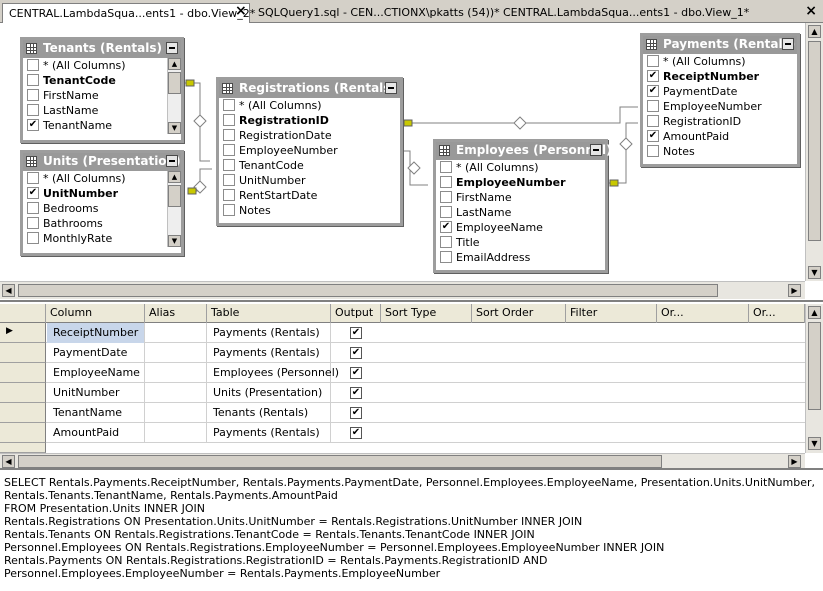 The image size is (823, 591). I want to click on grid-vertical-scrollbar: ▲ ▼, so click(814, 378).